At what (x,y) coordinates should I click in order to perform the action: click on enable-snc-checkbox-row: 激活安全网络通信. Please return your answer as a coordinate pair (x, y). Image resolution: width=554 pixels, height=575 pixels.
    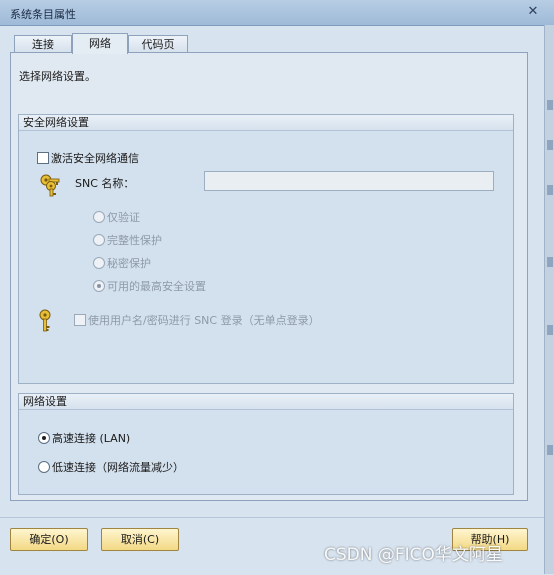
    Looking at the image, I should click on (88, 158).